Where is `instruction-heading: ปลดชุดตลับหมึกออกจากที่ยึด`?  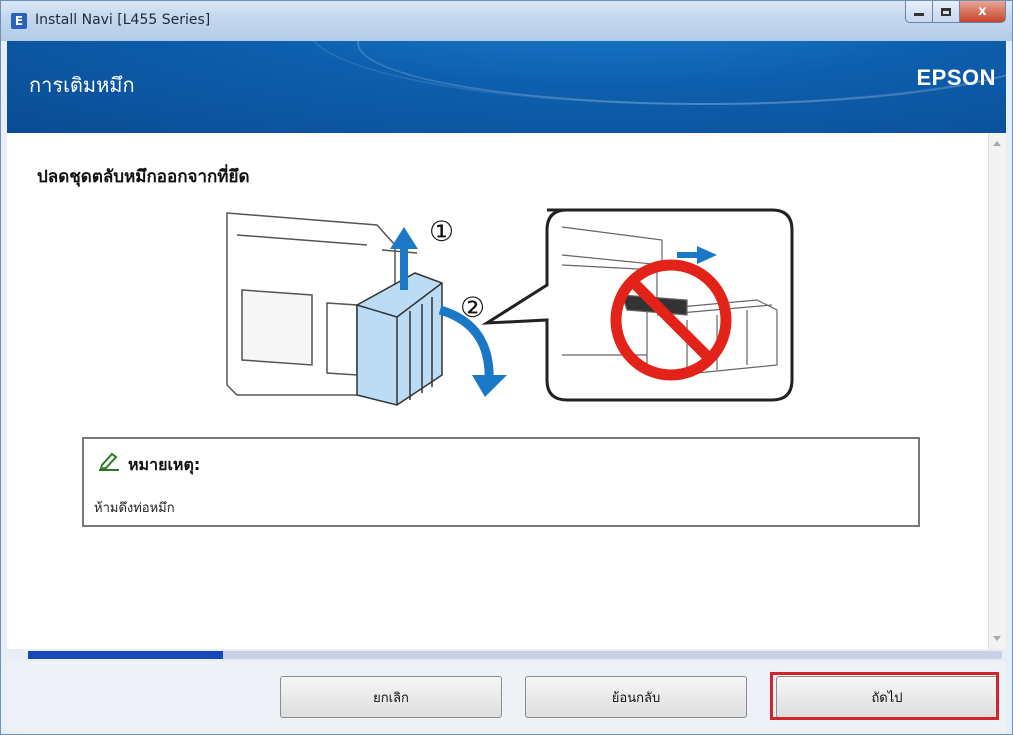 instruction-heading: ปลดชุดตลับหมึกออกจากที่ยึด is located at coordinates (143, 177).